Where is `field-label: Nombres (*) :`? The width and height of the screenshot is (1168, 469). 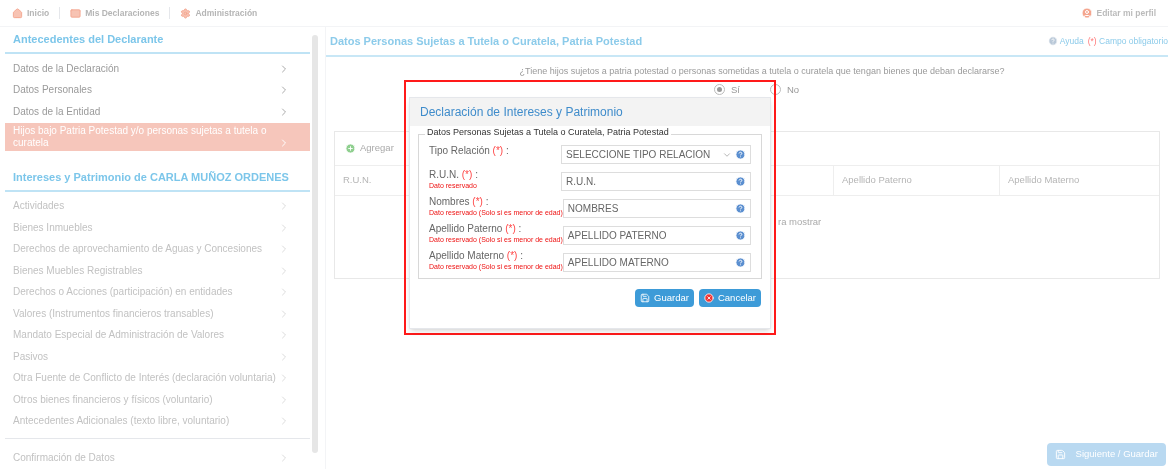
field-label: Nombres (*) : is located at coordinates (459, 202).